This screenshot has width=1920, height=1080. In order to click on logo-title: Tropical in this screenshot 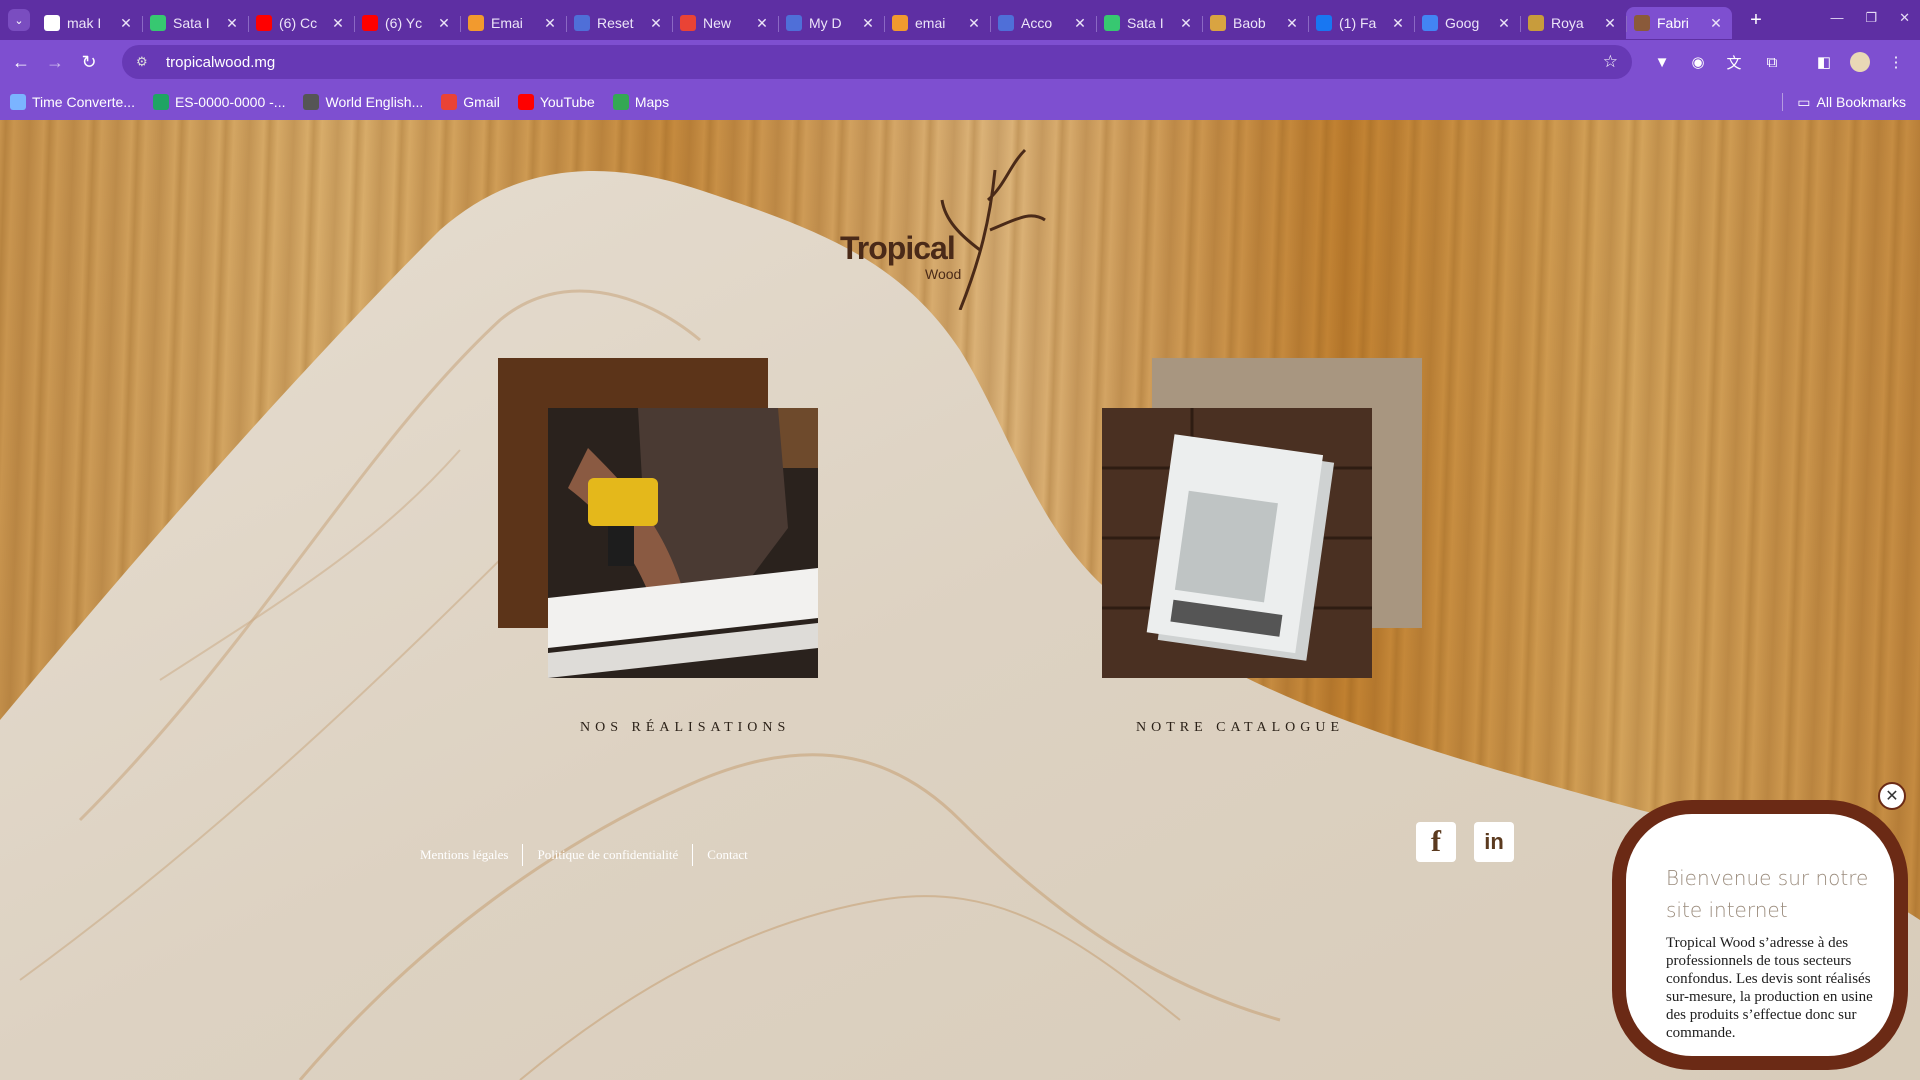, I will do `click(898, 248)`.